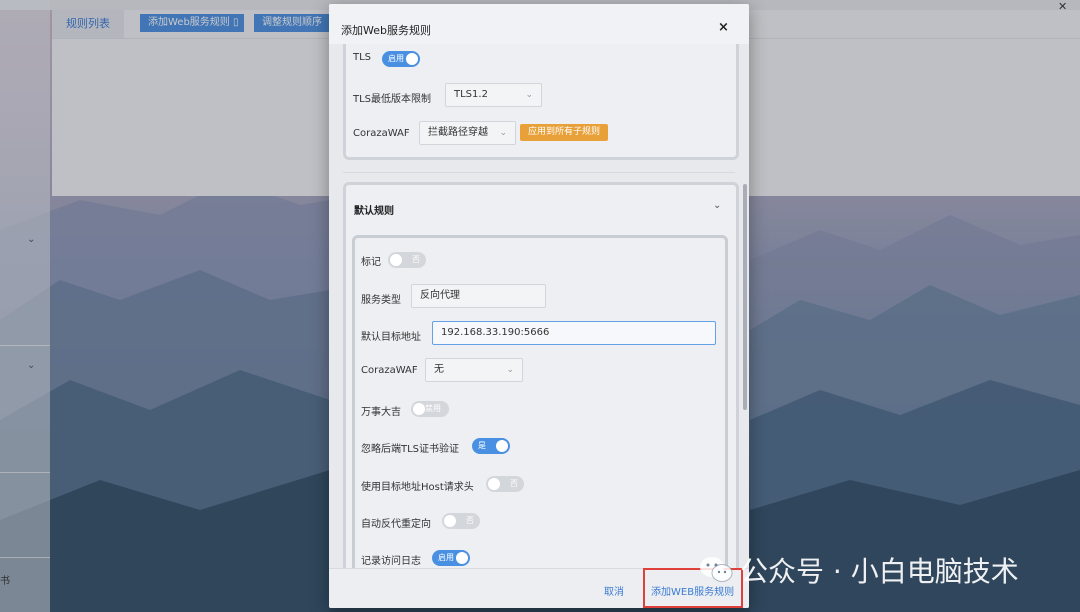 The width and height of the screenshot is (1080, 612). I want to click on ignore-tls-label: 忽略后端TLS证书验证, so click(410, 449).